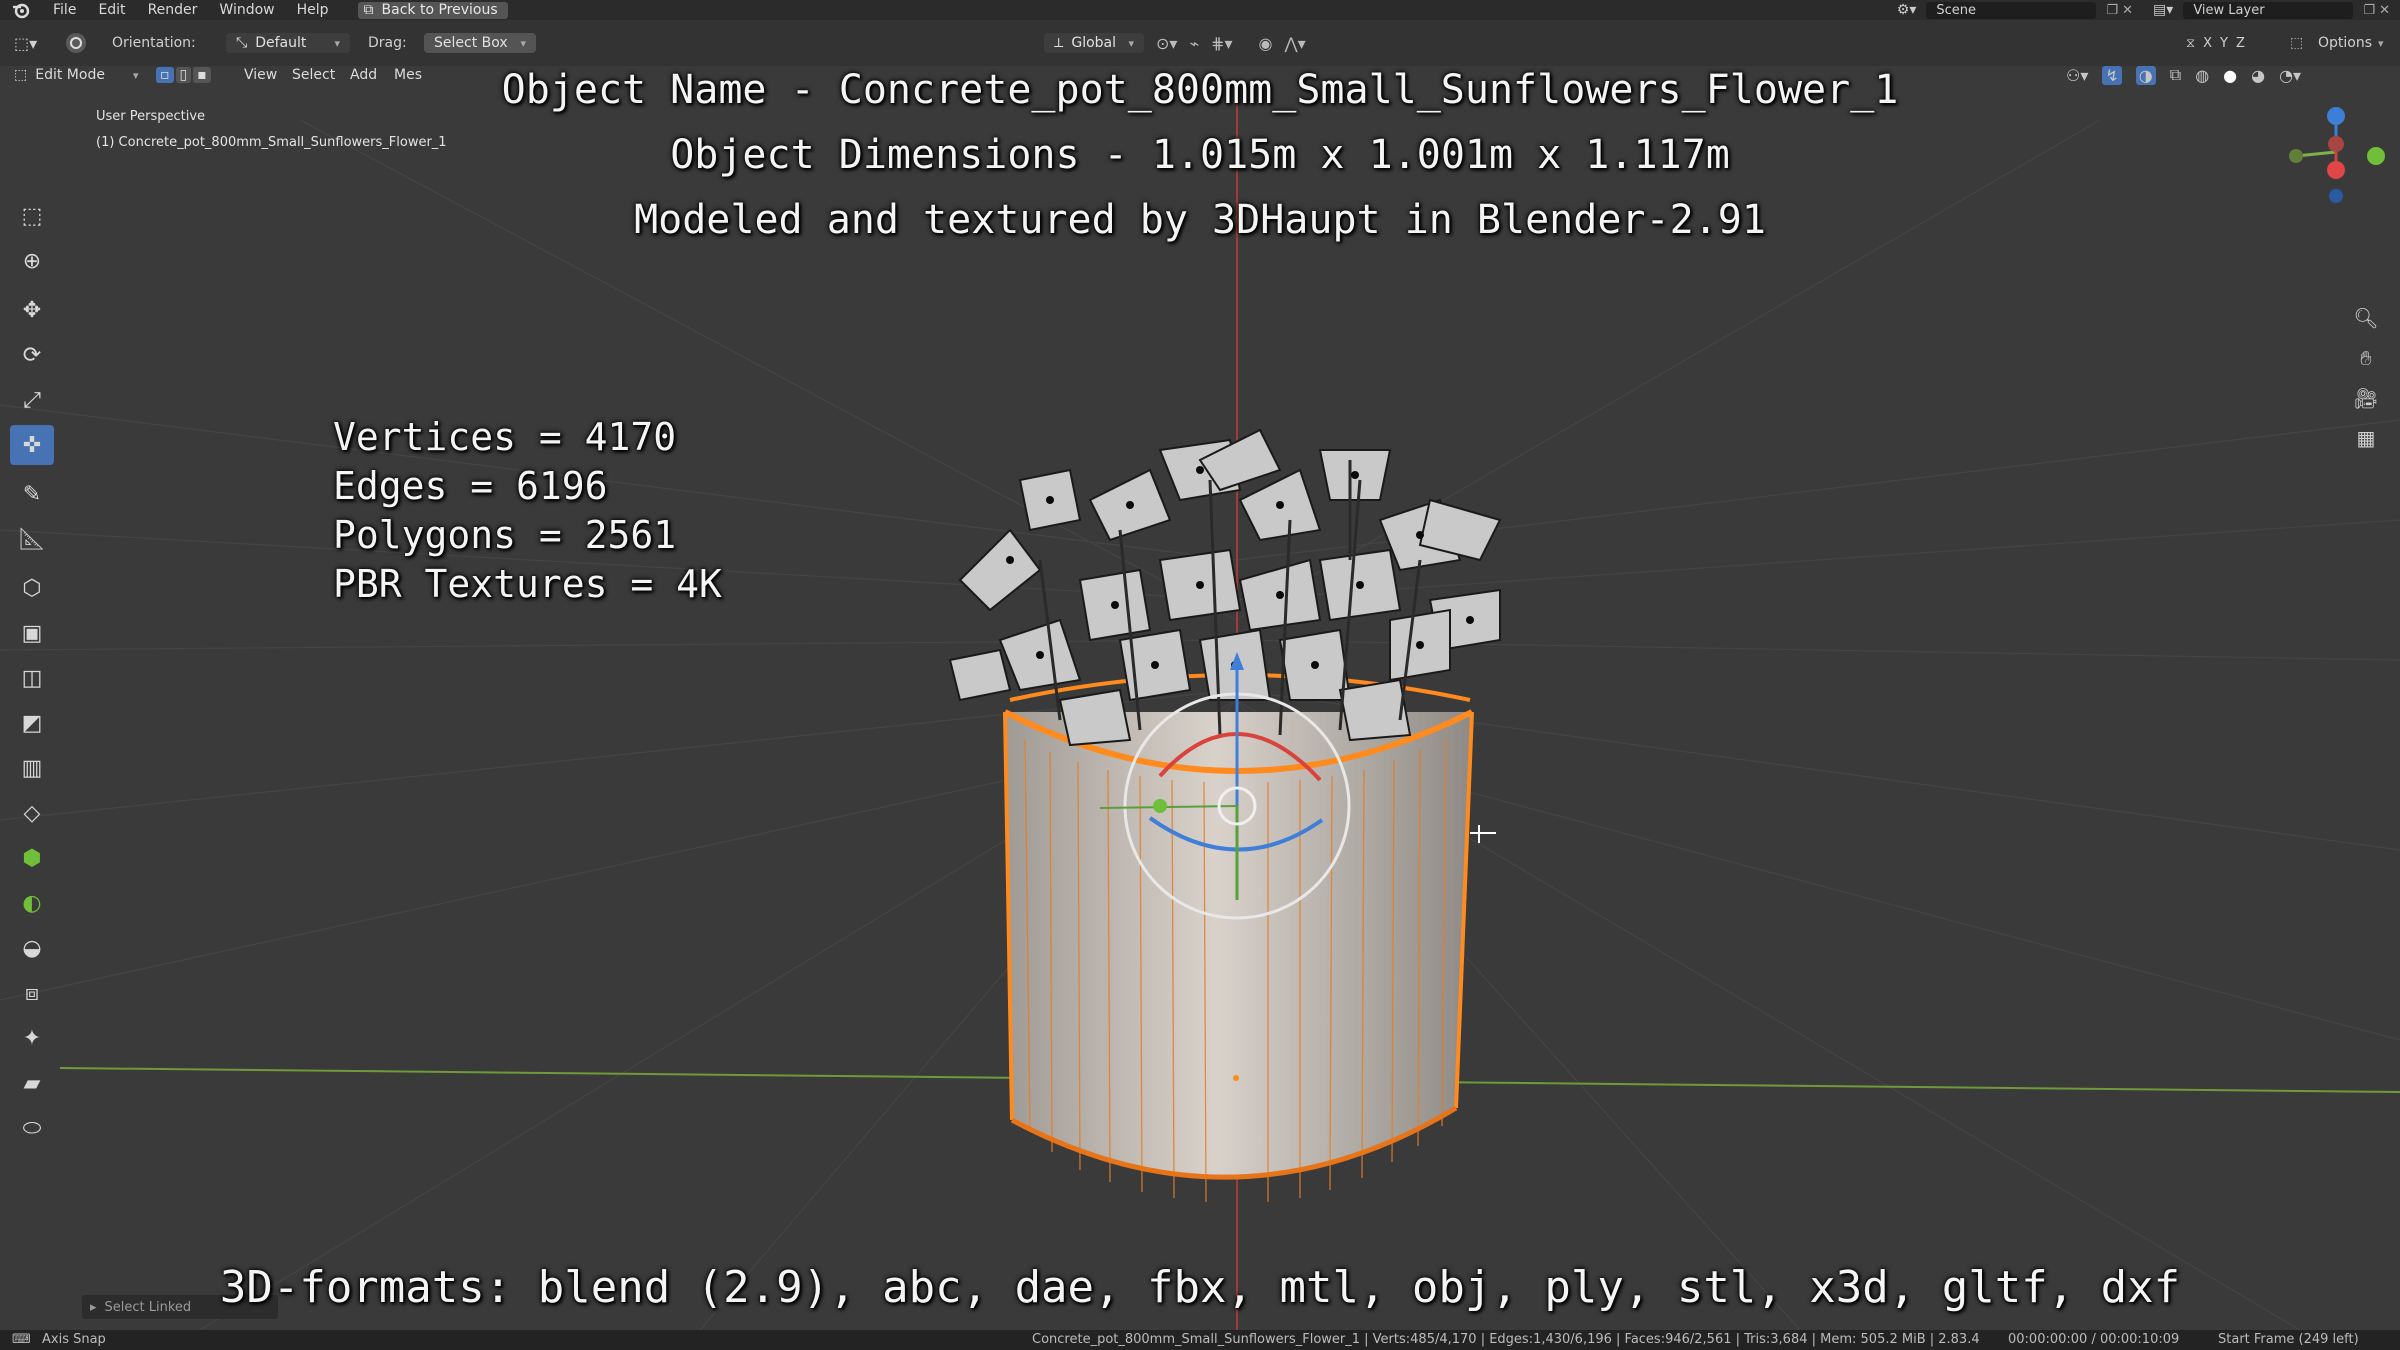 The width and height of the screenshot is (2400, 1350). I want to click on perspective-toggle-icon: ▦, so click(2366, 438).